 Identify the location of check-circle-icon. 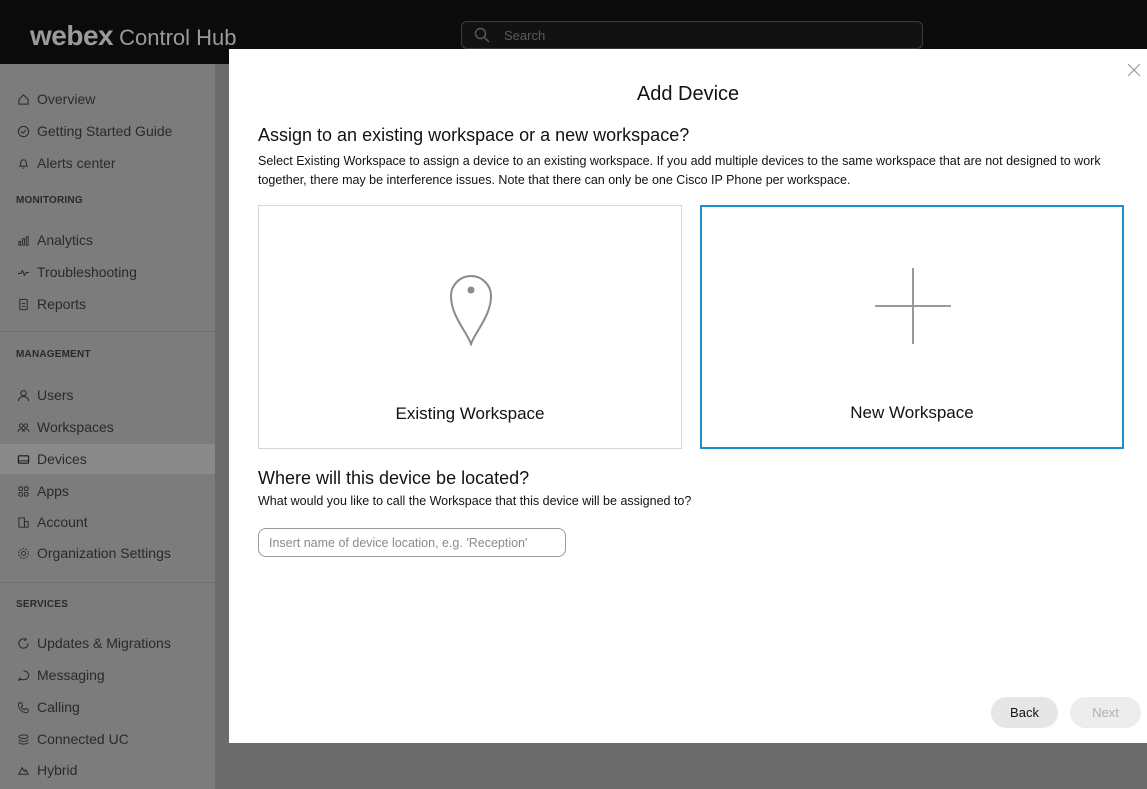
(23, 131).